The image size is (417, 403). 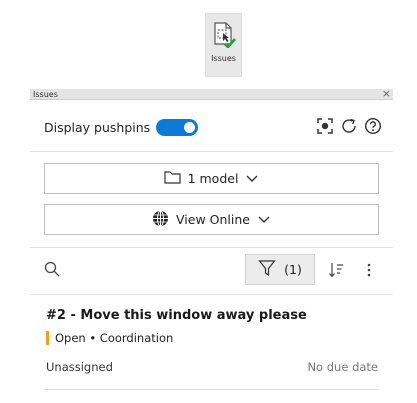 I want to click on display-pushpins-row: Display pushpins, so click(x=121, y=127).